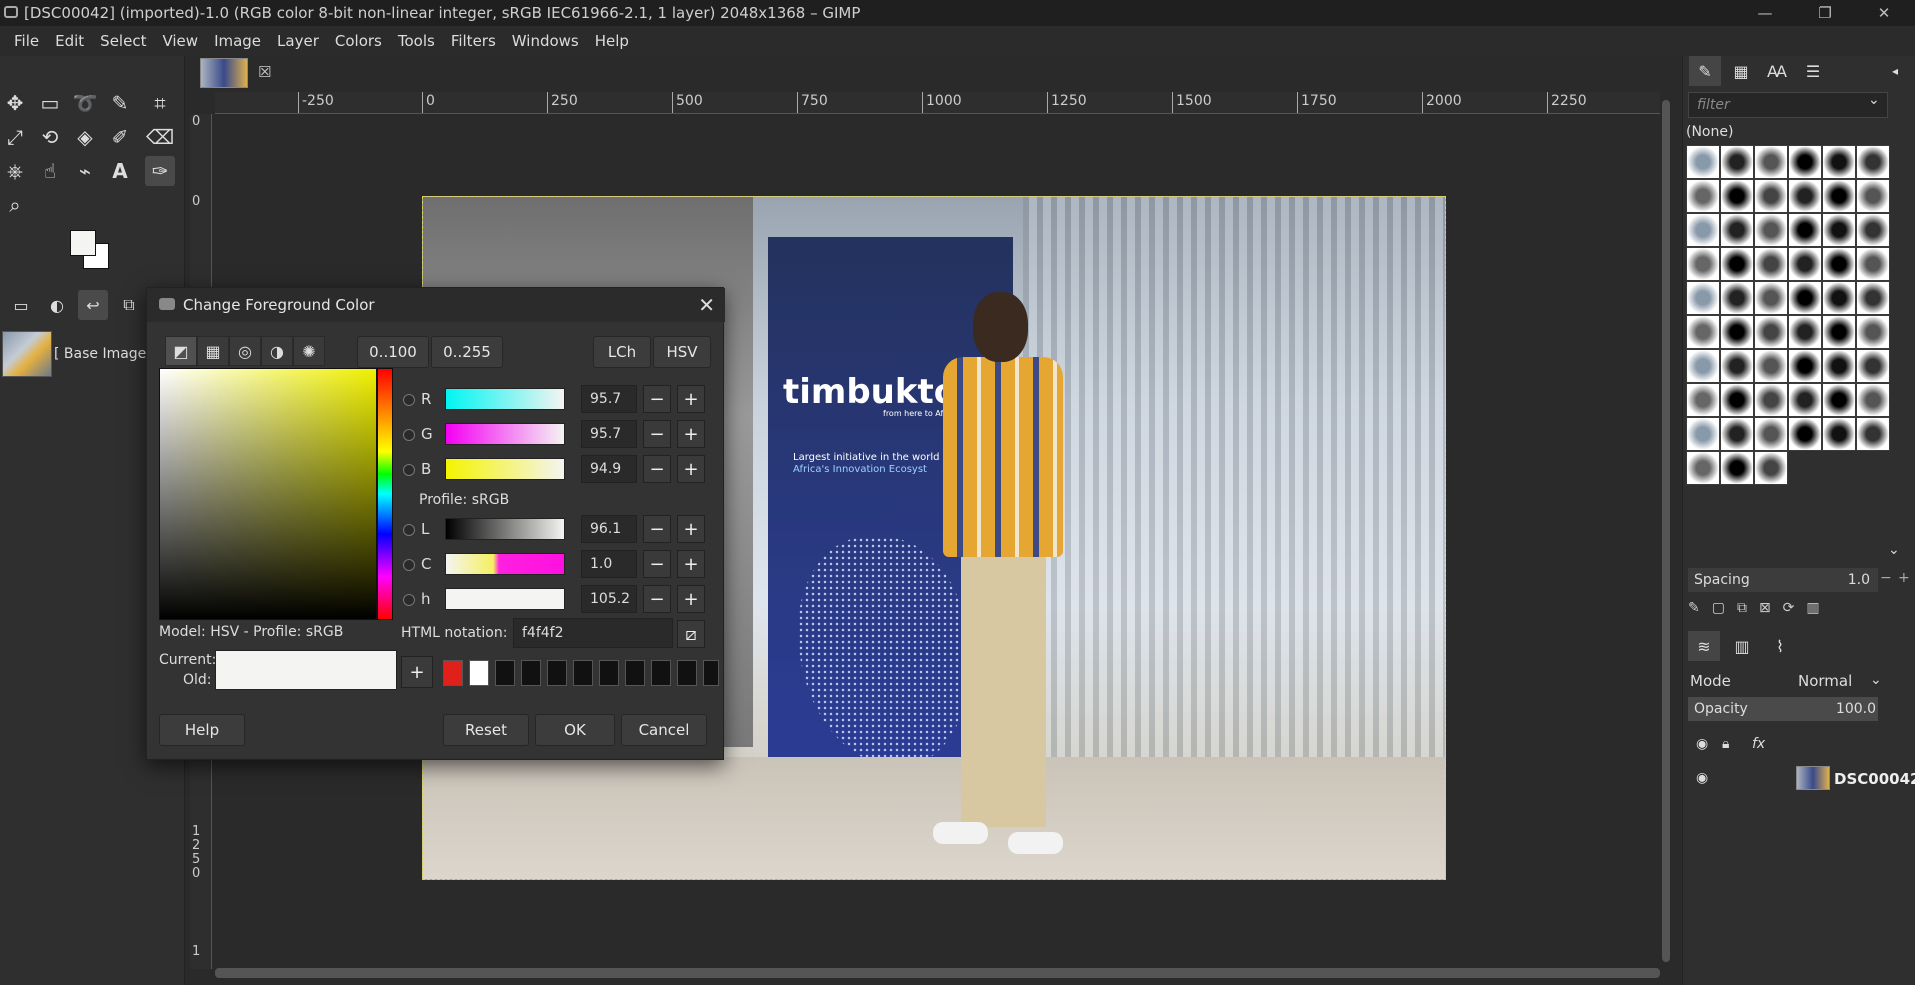 This screenshot has height=985, width=1915. I want to click on text-tool-icon: A, so click(120, 171).